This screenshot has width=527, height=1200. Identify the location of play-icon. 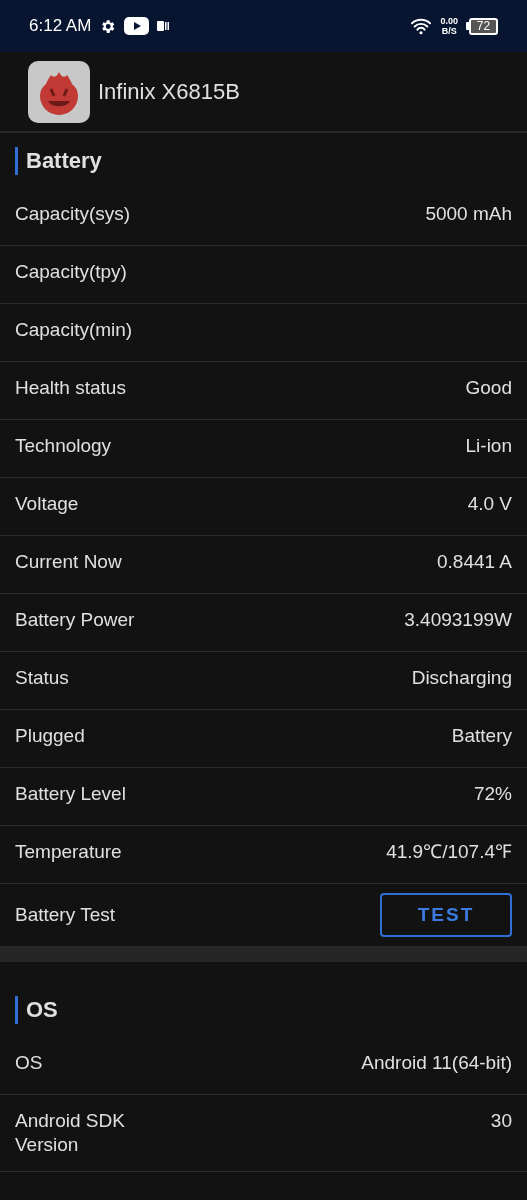
(137, 26).